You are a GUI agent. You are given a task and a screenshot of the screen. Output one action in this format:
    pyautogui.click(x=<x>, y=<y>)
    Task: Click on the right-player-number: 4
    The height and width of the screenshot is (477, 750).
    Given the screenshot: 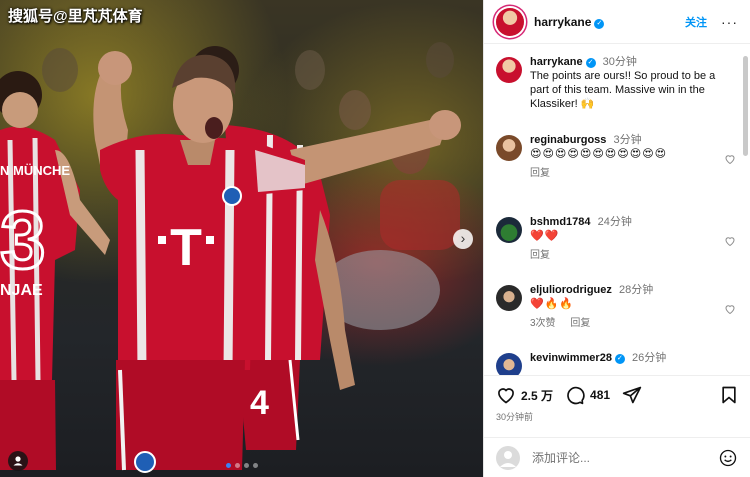 What is the action you would take?
    pyautogui.click(x=259, y=403)
    